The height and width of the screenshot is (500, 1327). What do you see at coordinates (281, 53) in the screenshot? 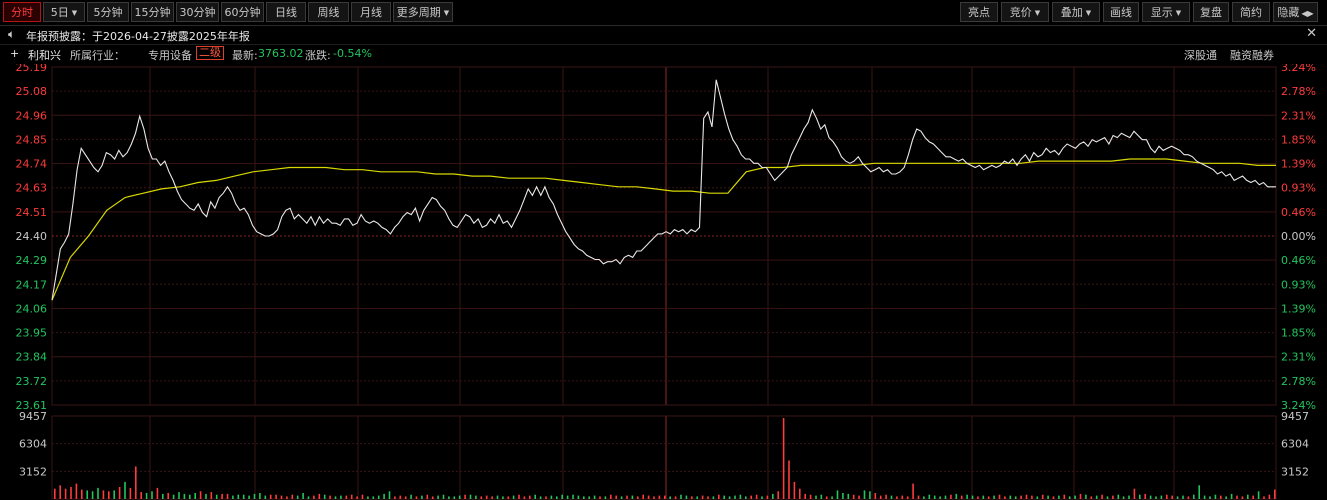
I see `latest-value: 3763.02` at bounding box center [281, 53].